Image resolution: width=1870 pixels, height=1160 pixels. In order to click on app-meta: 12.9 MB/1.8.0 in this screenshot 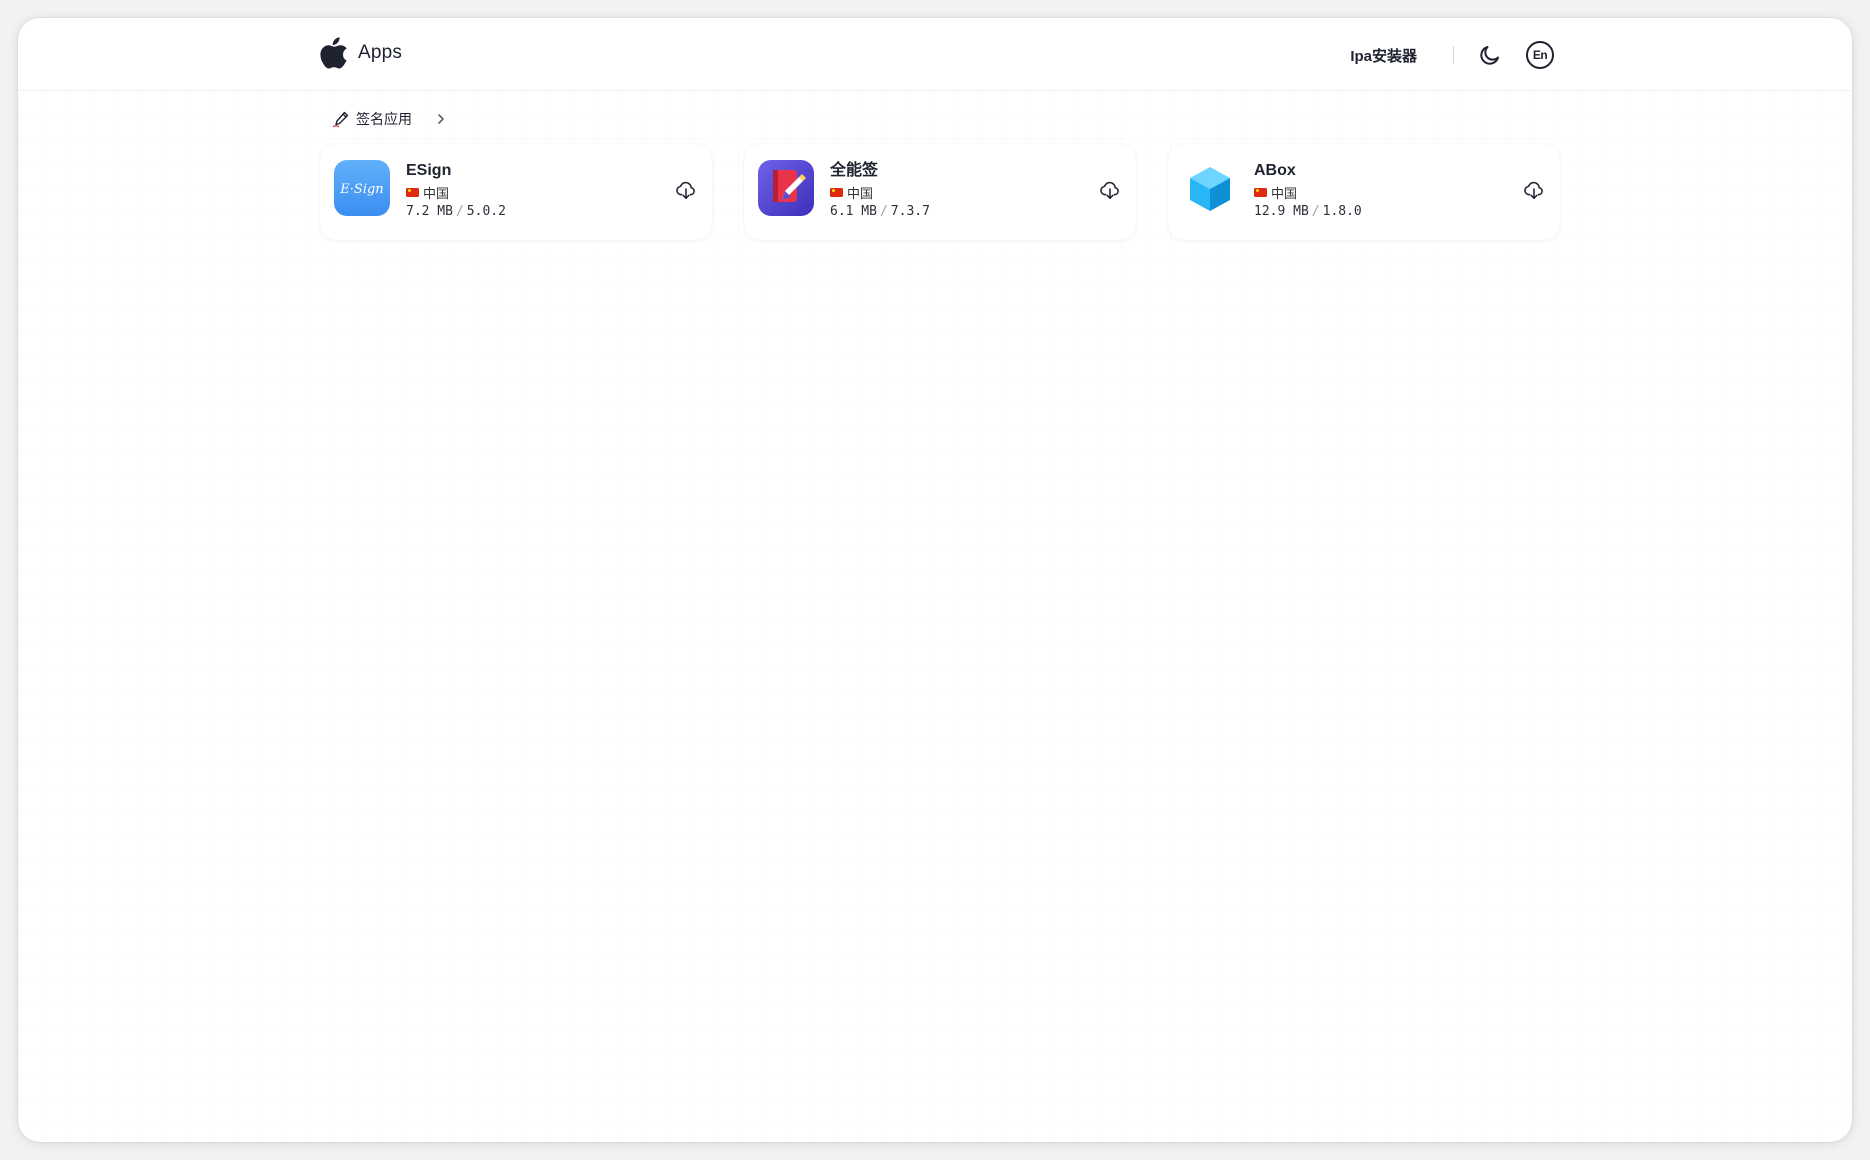, I will do `click(1308, 212)`.